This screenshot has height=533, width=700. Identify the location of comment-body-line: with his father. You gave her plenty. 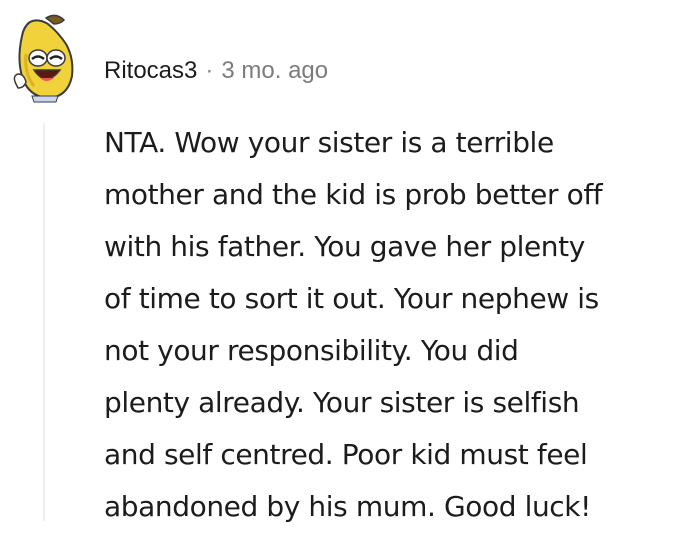
(344, 246).